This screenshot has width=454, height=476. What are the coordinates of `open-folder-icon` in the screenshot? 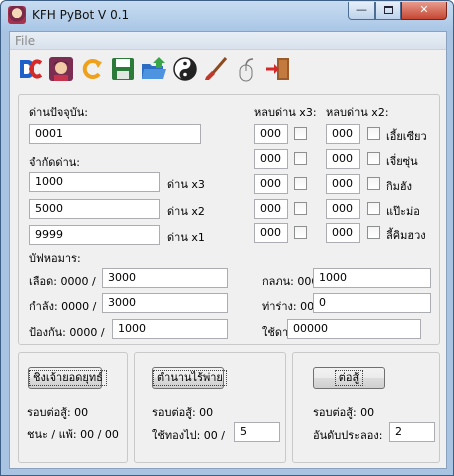 It's located at (154, 69).